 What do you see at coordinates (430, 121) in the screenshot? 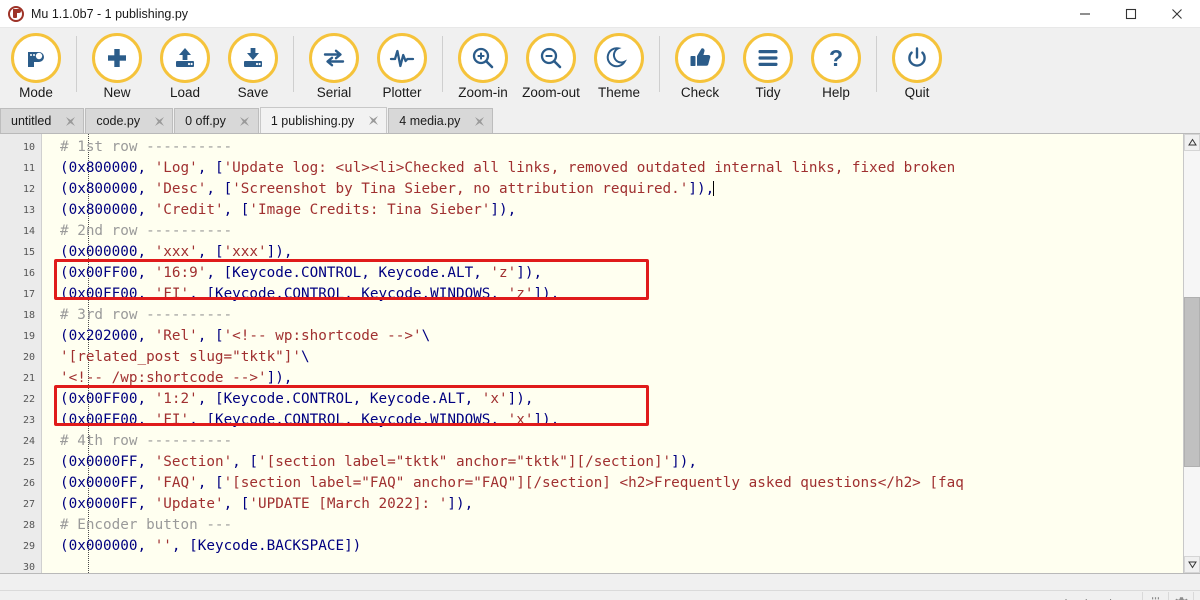
I see `tab-label: 4 media.py` at bounding box center [430, 121].